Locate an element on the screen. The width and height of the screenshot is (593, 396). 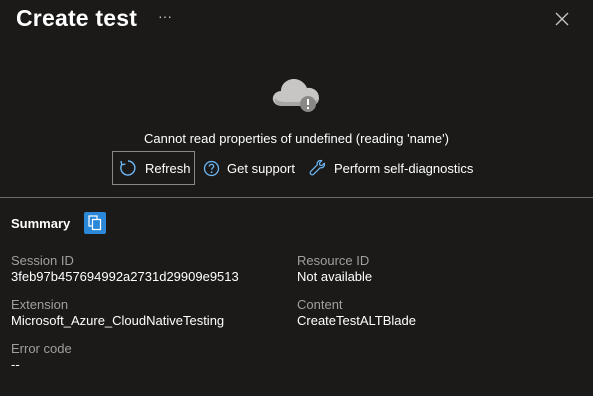
resource-id-field: Resource ID Not available is located at coordinates (334, 269).